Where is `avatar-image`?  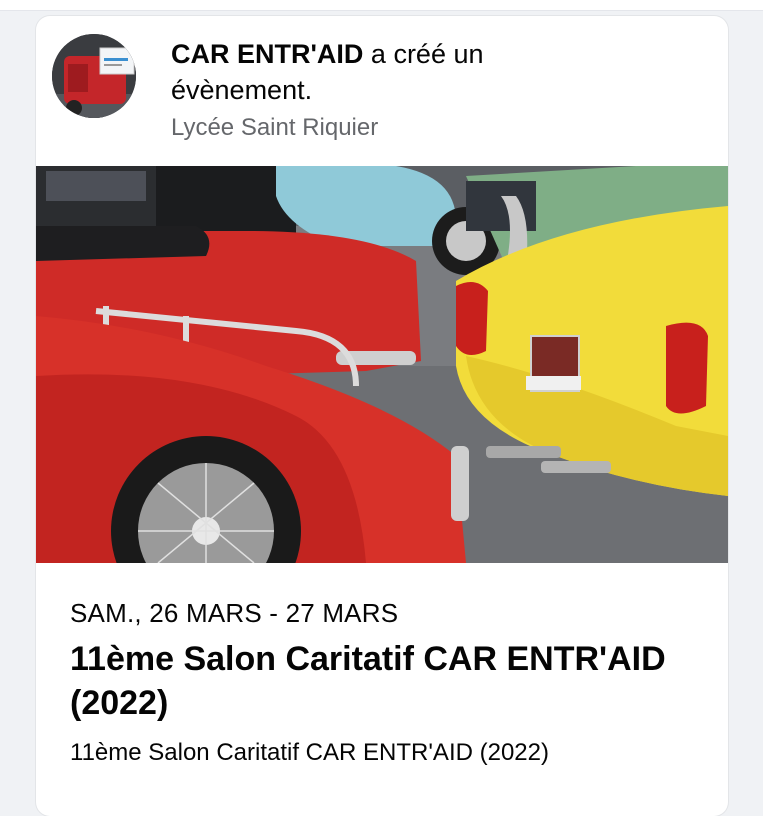 avatar-image is located at coordinates (94, 76).